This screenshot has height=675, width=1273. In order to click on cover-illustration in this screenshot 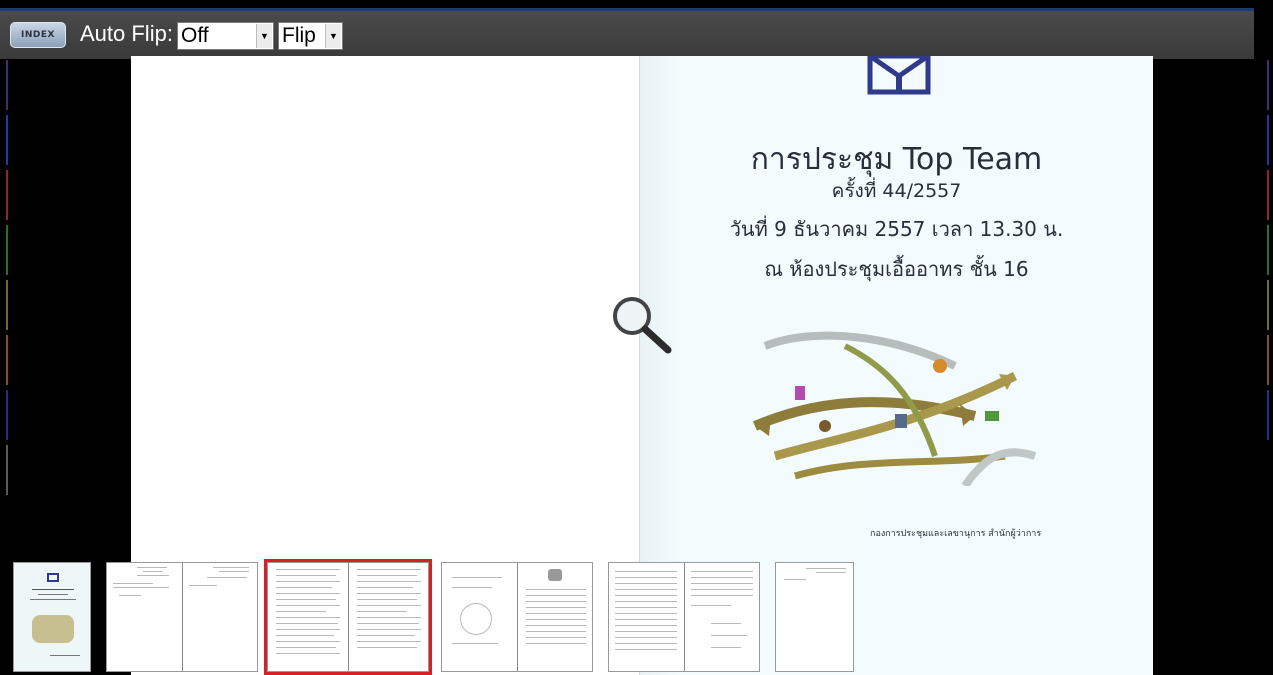, I will do `click(895, 408)`.